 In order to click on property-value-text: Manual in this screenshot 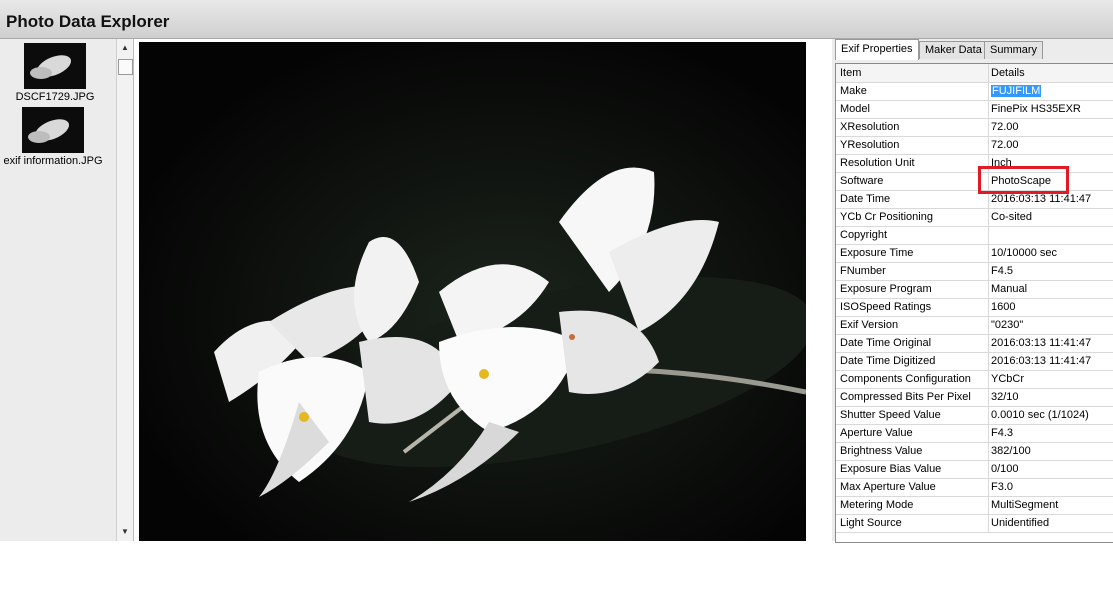, I will do `click(1009, 289)`.